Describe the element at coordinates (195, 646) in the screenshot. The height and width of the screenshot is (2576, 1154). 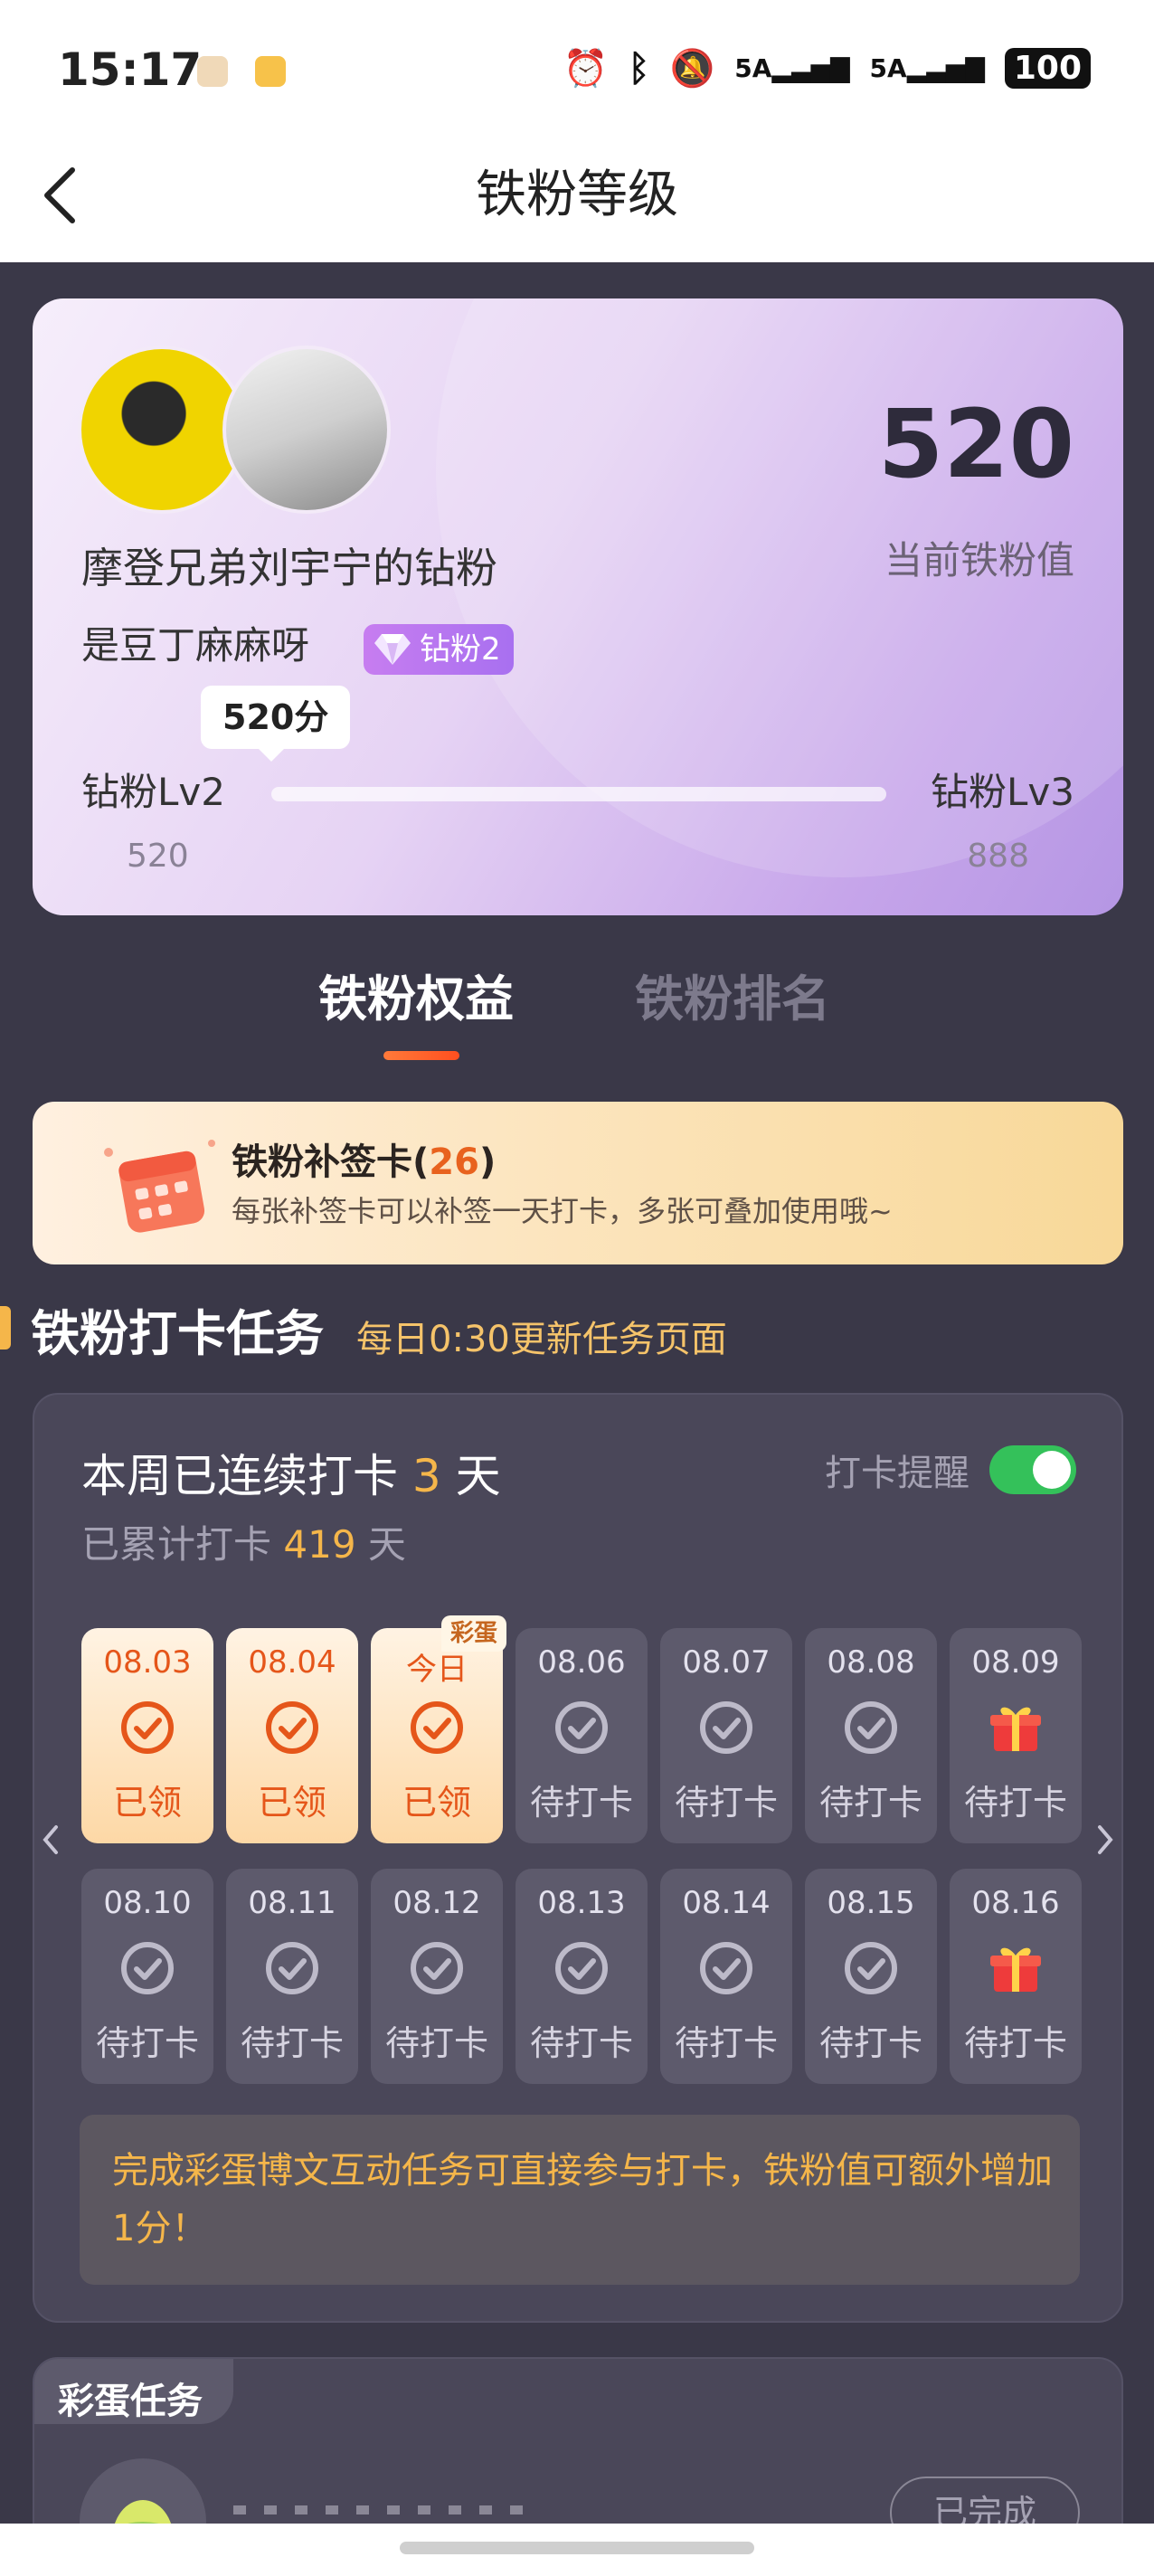
I see `user-name: 是豆丁麻麻呀` at that location.